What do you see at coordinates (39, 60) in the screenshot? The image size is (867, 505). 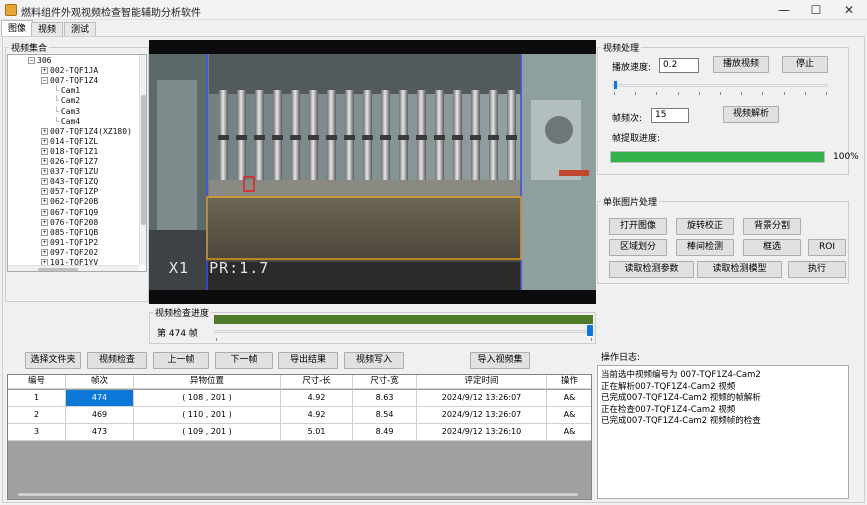 I see `tree-node: −306` at bounding box center [39, 60].